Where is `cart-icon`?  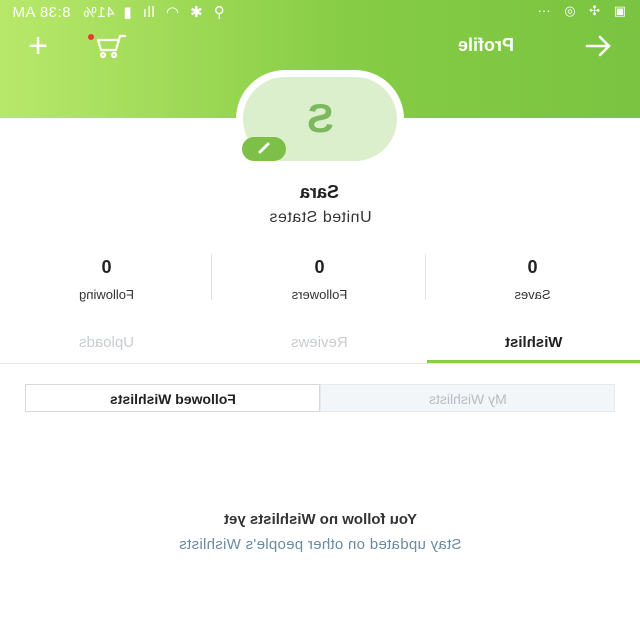
cart-icon is located at coordinates (110, 46).